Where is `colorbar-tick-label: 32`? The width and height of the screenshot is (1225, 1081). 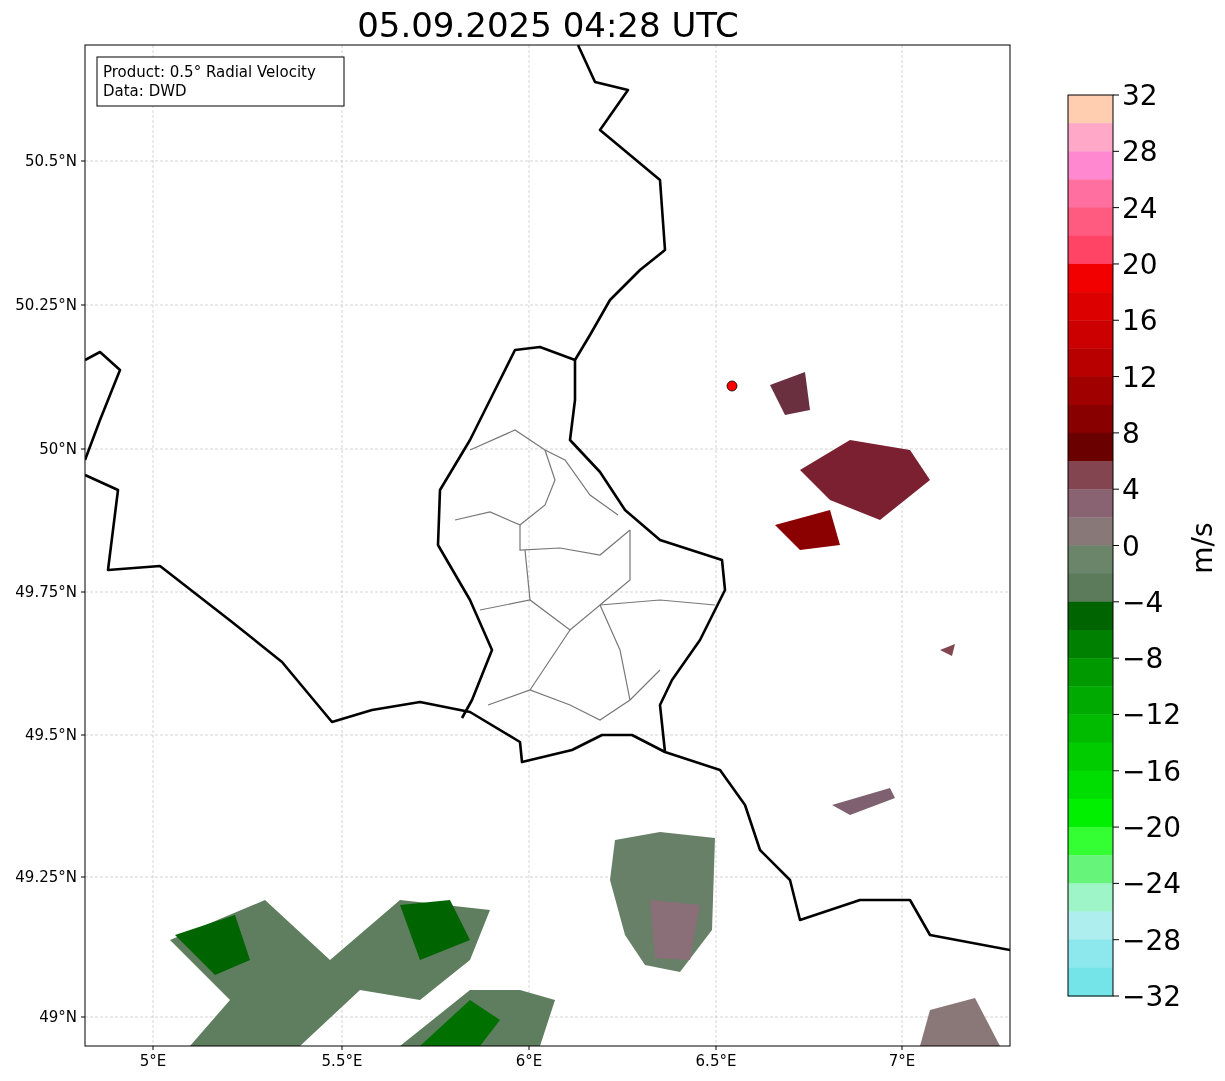
colorbar-tick-label: 32 is located at coordinates (1140, 95).